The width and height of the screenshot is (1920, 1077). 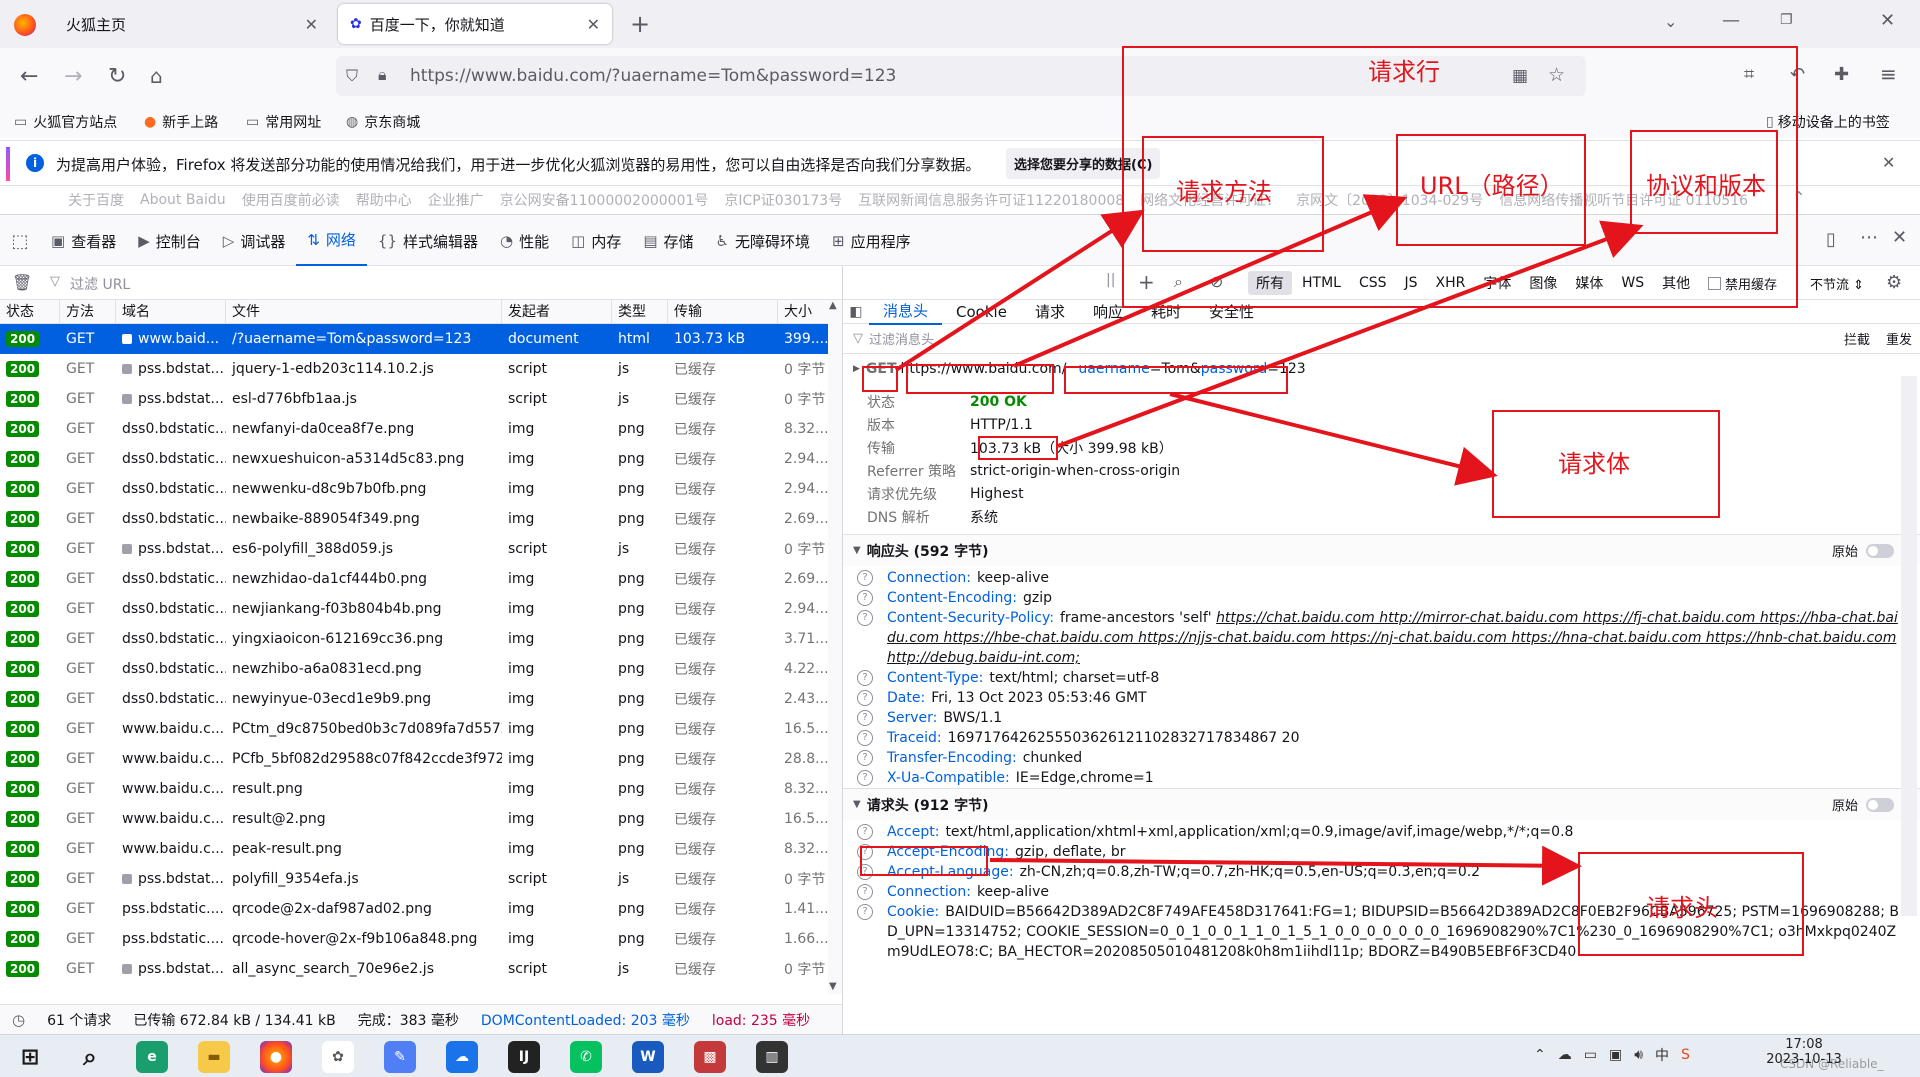 What do you see at coordinates (557, 311) in the screenshot?
I see `column-header: 发起者` at bounding box center [557, 311].